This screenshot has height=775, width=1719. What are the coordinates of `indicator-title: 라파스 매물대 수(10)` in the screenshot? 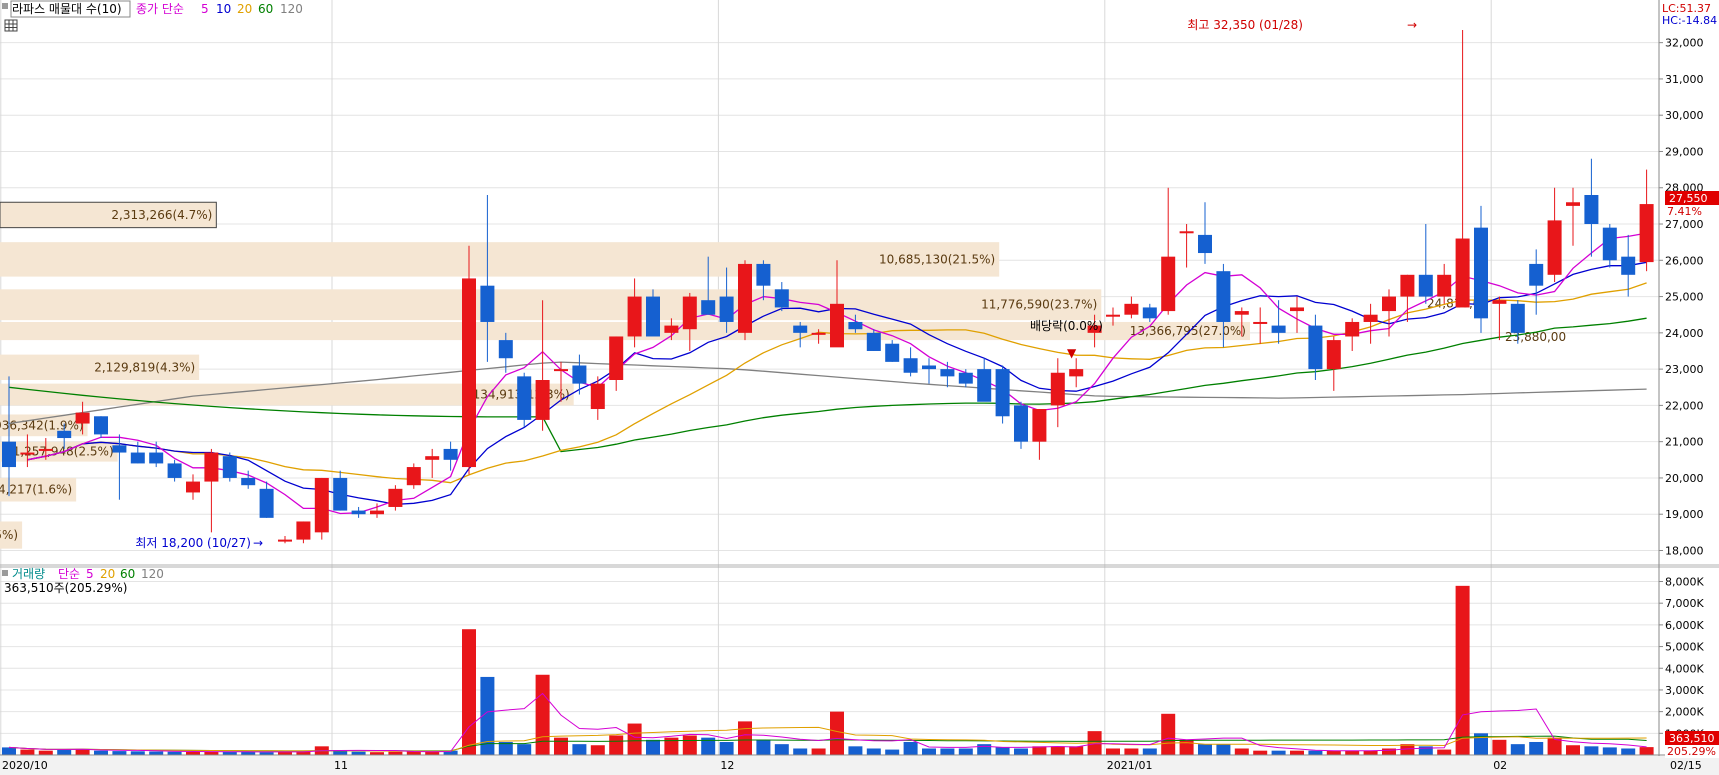 It's located at (67, 9).